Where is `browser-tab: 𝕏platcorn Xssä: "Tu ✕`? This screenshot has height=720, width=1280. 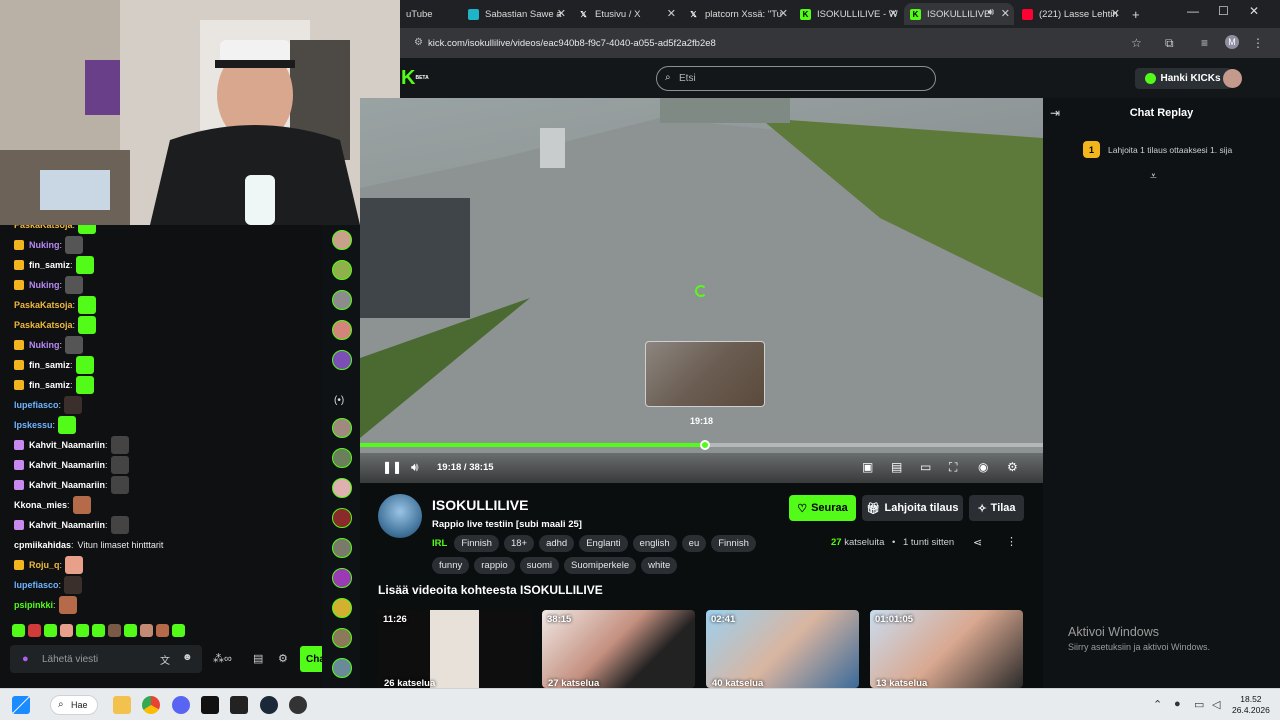
browser-tab: 𝕏platcorn Xssä: "Tu ✕ is located at coordinates (737, 14).